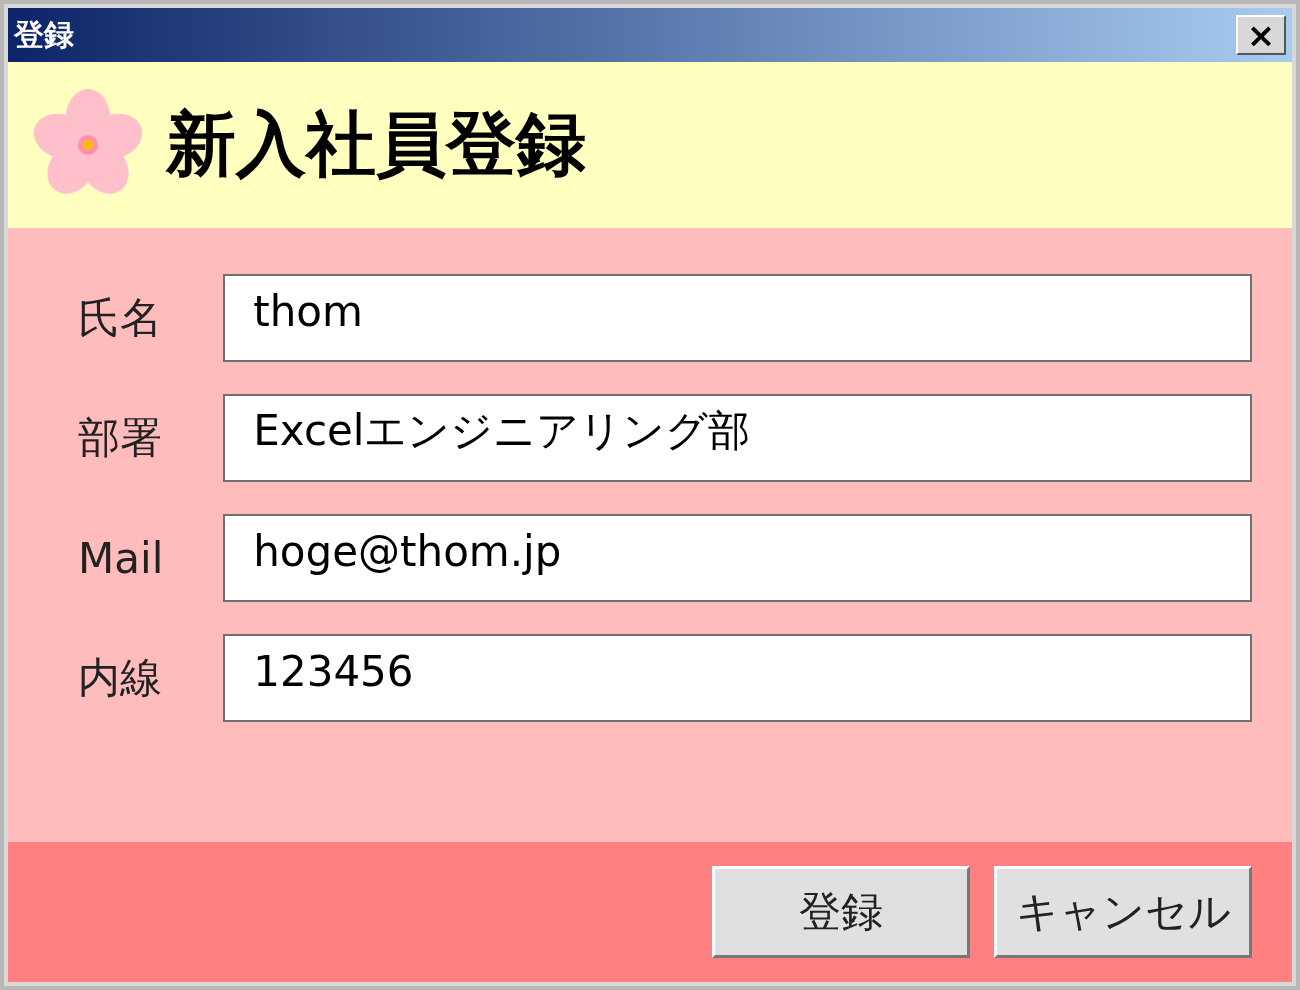  What do you see at coordinates (120, 318) in the screenshot?
I see `field-label: 氏名` at bounding box center [120, 318].